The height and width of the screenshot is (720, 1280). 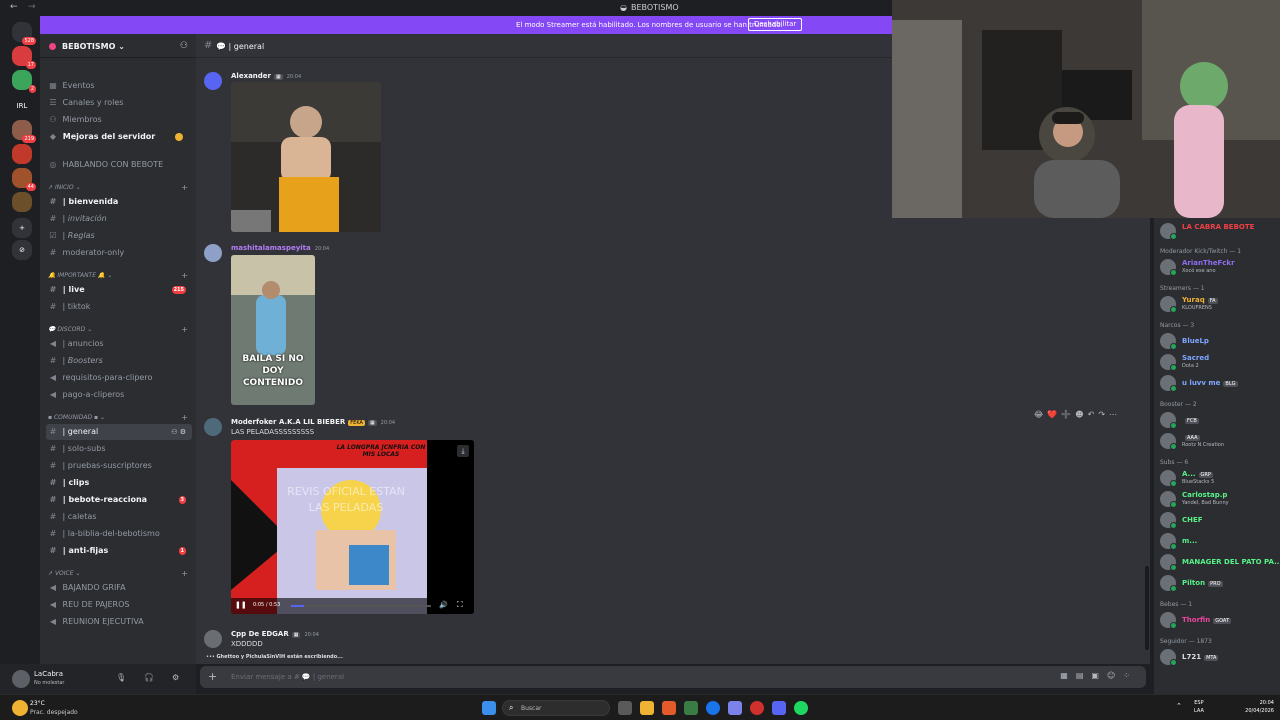 What do you see at coordinates (119, 290) in the screenshot?
I see `channel-live: # | live 215` at bounding box center [119, 290].